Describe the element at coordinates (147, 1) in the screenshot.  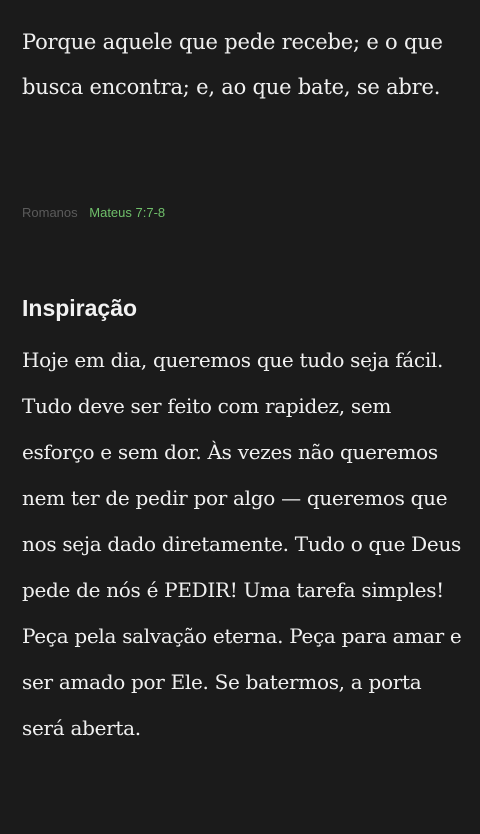
I see `previous-line-remnant` at that location.